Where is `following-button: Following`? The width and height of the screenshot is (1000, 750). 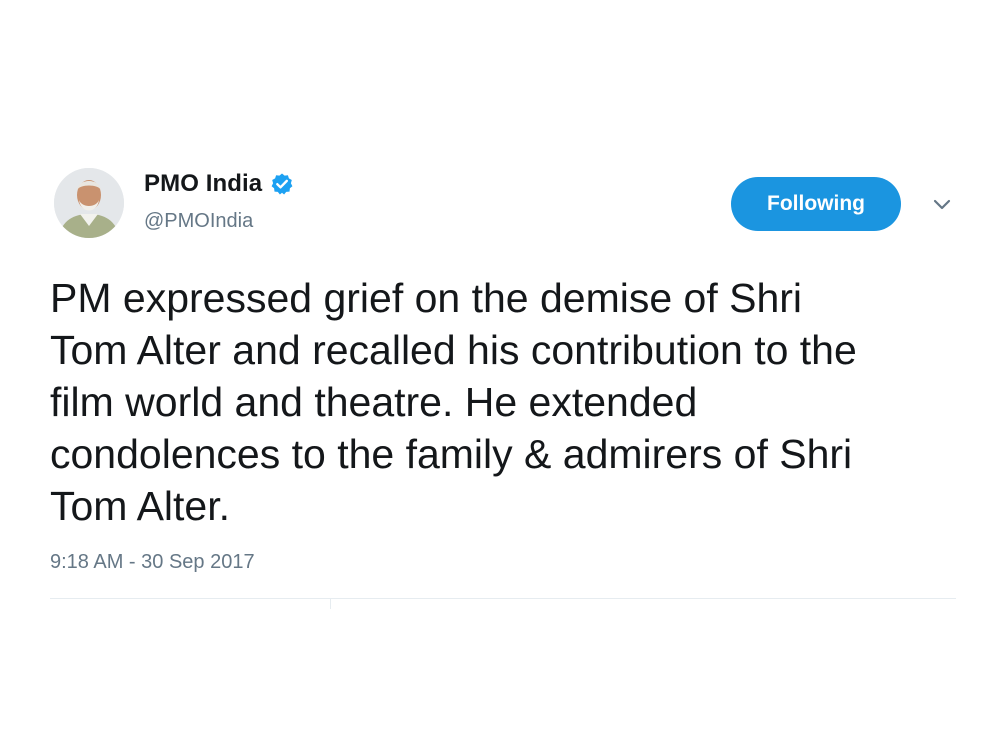
following-button: Following is located at coordinates (816, 204).